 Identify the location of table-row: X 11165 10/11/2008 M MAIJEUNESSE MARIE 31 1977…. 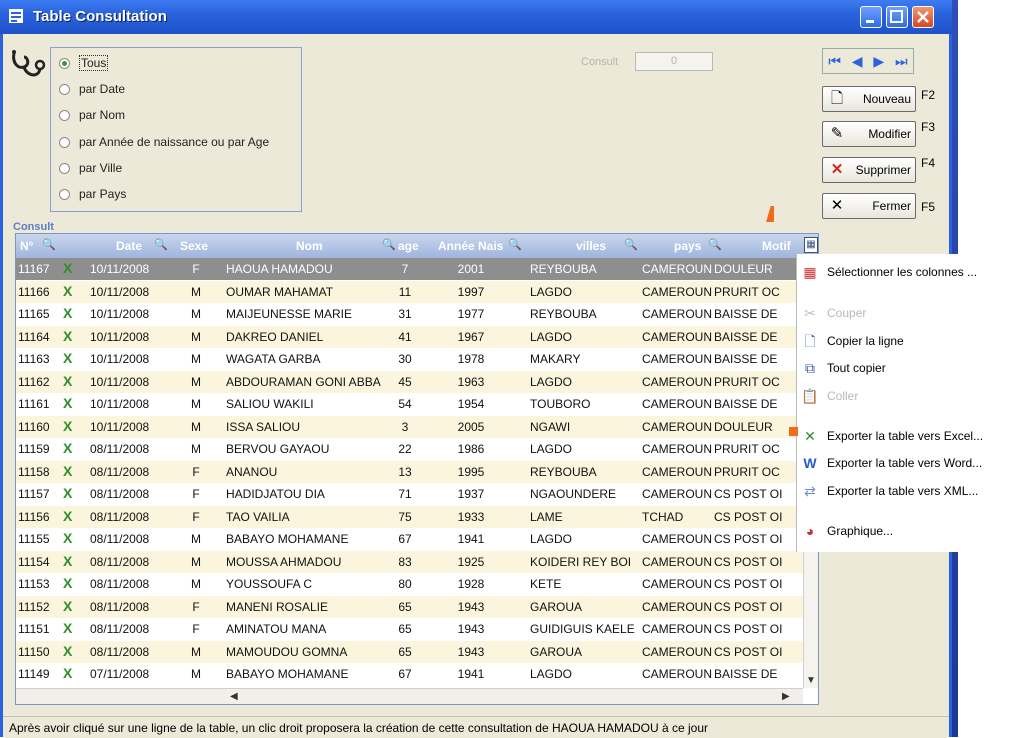
(409, 314).